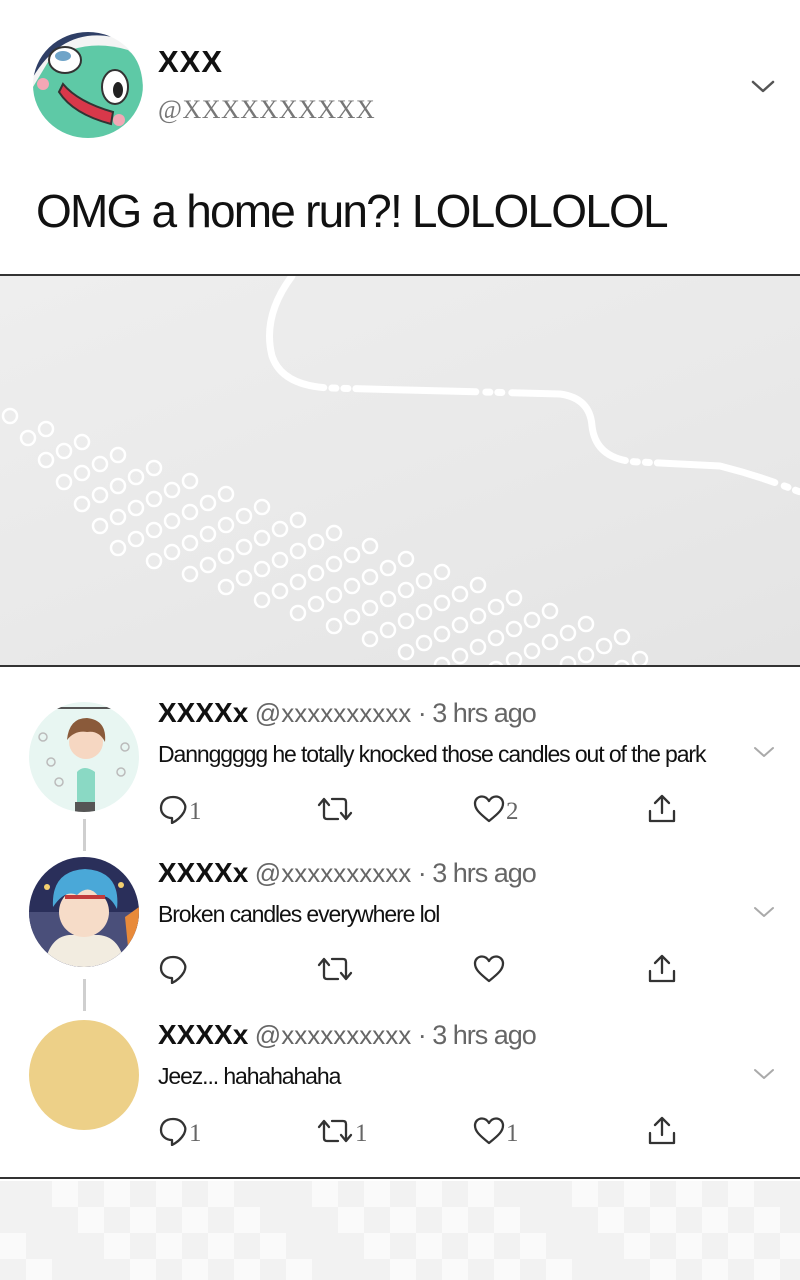 This screenshot has width=800, height=1280. What do you see at coordinates (299, 914) in the screenshot?
I see `reply-text: Broken candles everywhere lol` at bounding box center [299, 914].